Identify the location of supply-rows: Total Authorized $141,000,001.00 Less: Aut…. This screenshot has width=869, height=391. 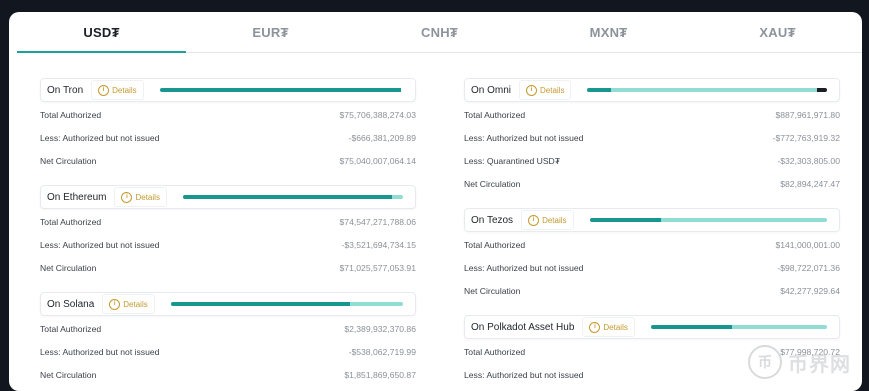
(652, 267).